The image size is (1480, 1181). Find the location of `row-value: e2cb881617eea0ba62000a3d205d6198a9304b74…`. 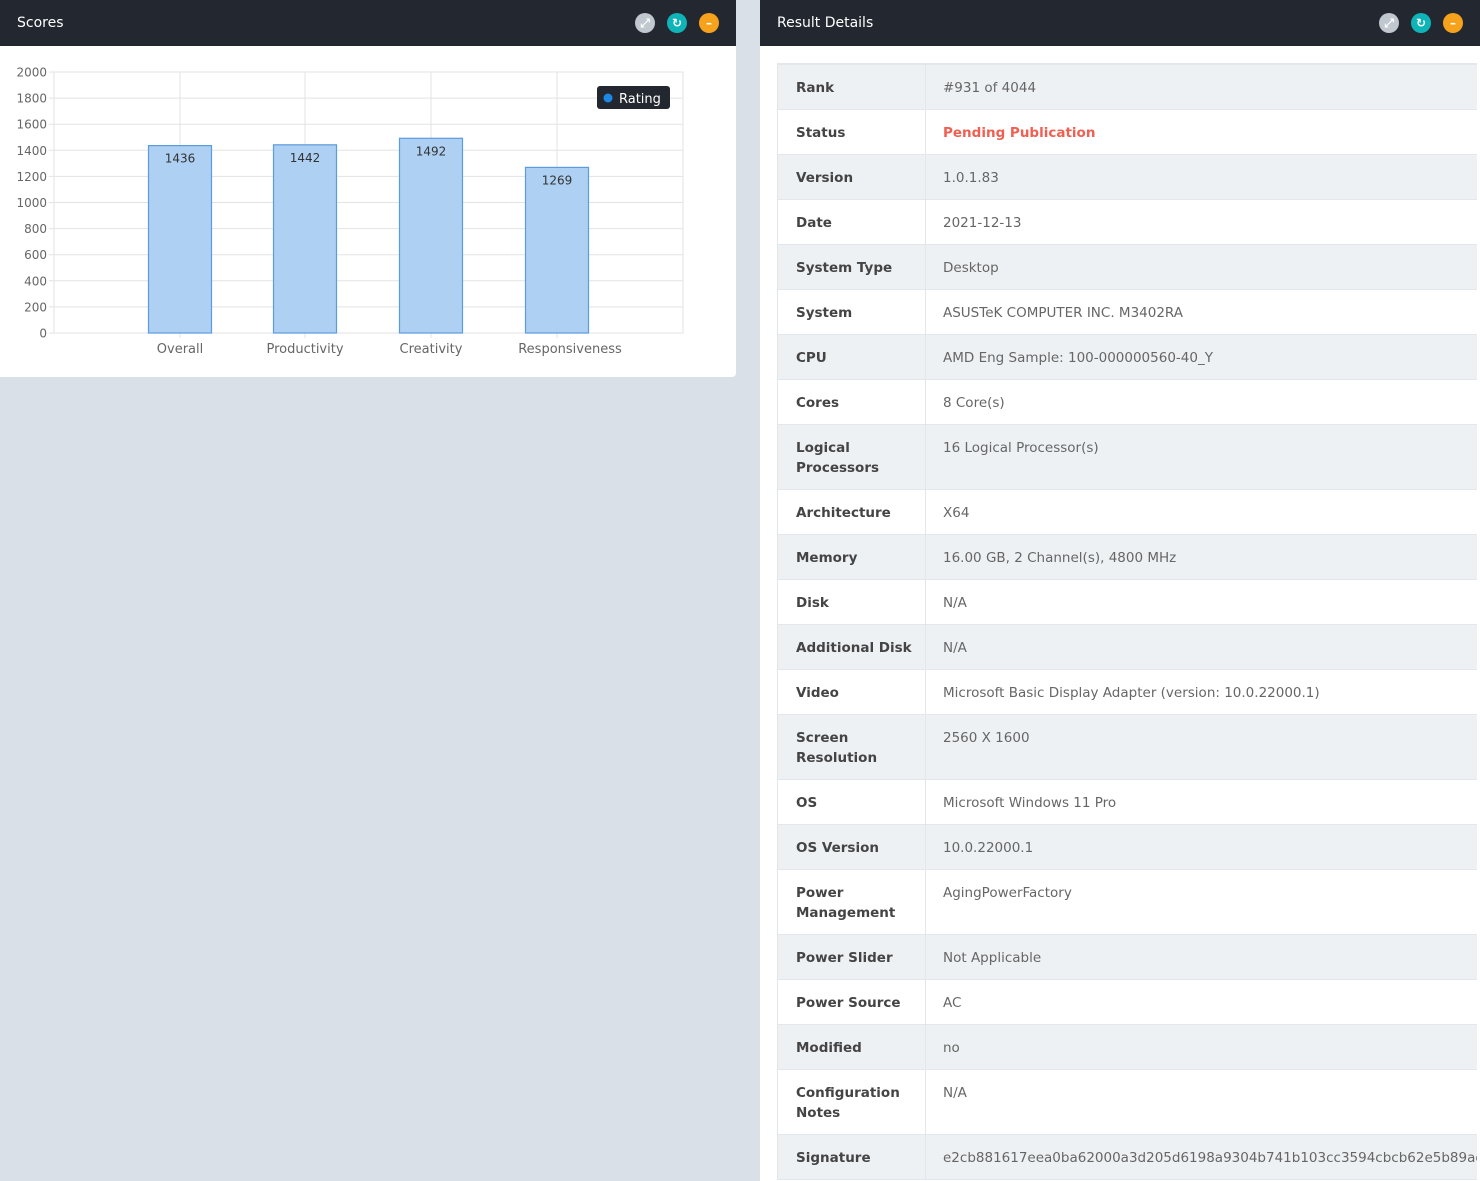

row-value: e2cb881617eea0ba62000a3d205d6198a9304b74… is located at coordinates (1210, 1158).